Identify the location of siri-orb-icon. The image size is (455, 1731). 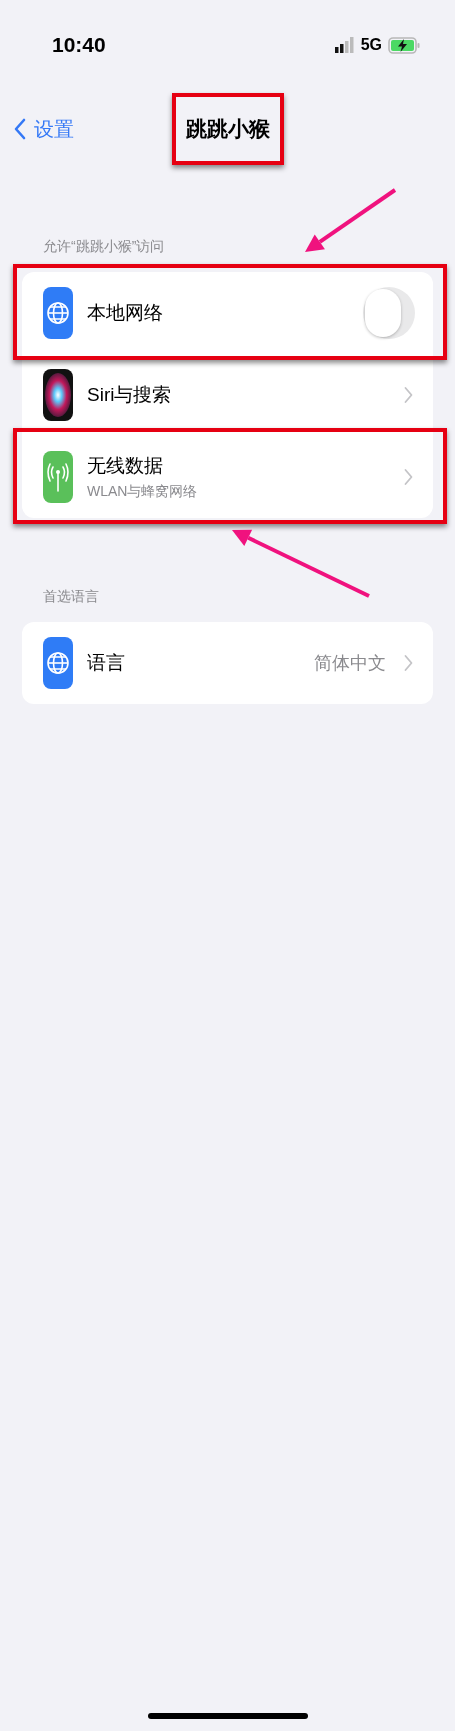
(58, 395).